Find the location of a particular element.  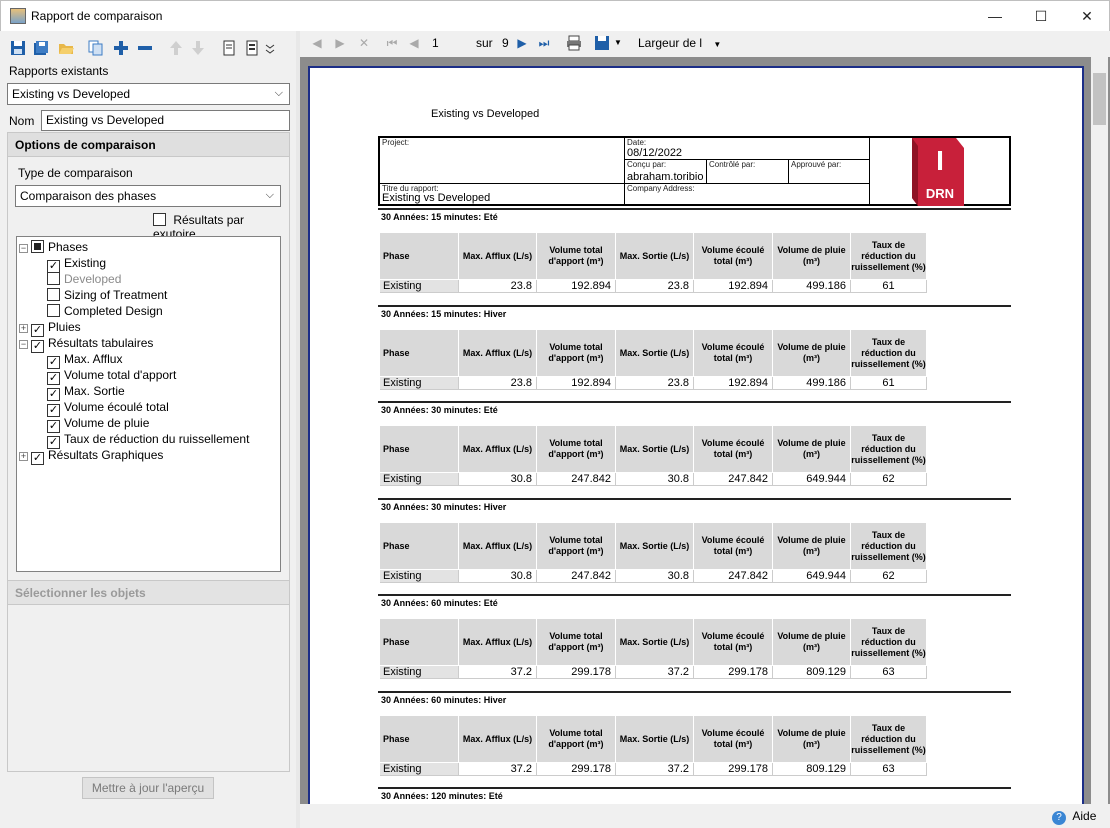

company-address-cell: Company Address: is located at coordinates (747, 194).